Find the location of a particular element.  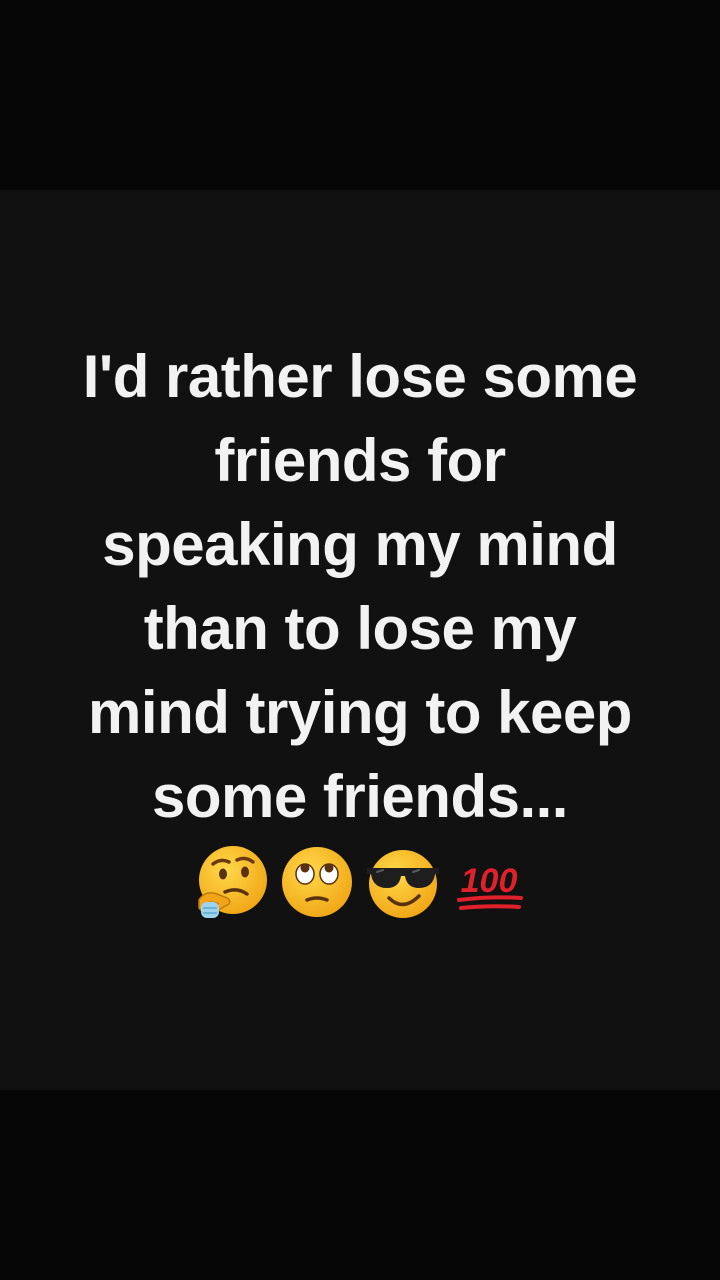

hundred-points-icon: 100 is located at coordinates (489, 882).